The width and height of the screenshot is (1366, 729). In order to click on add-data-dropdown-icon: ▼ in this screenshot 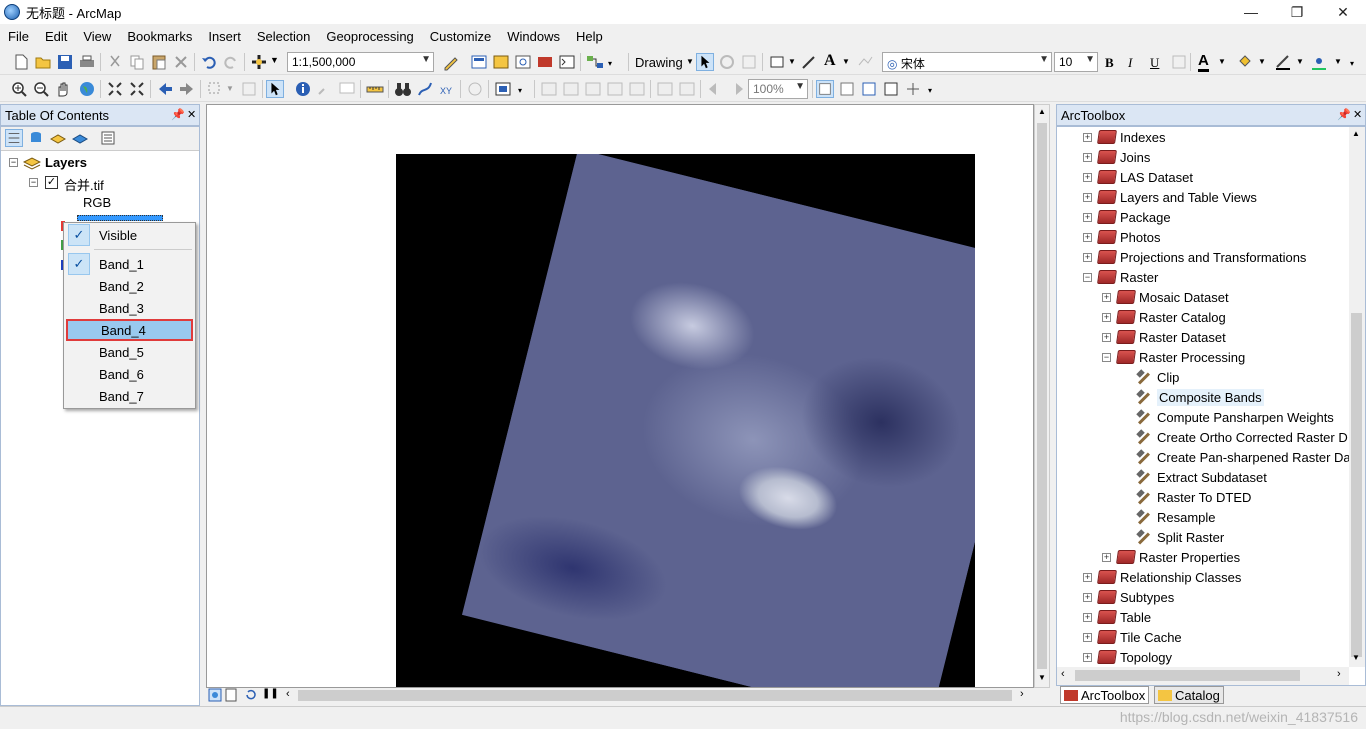, I will do `click(274, 60)`.